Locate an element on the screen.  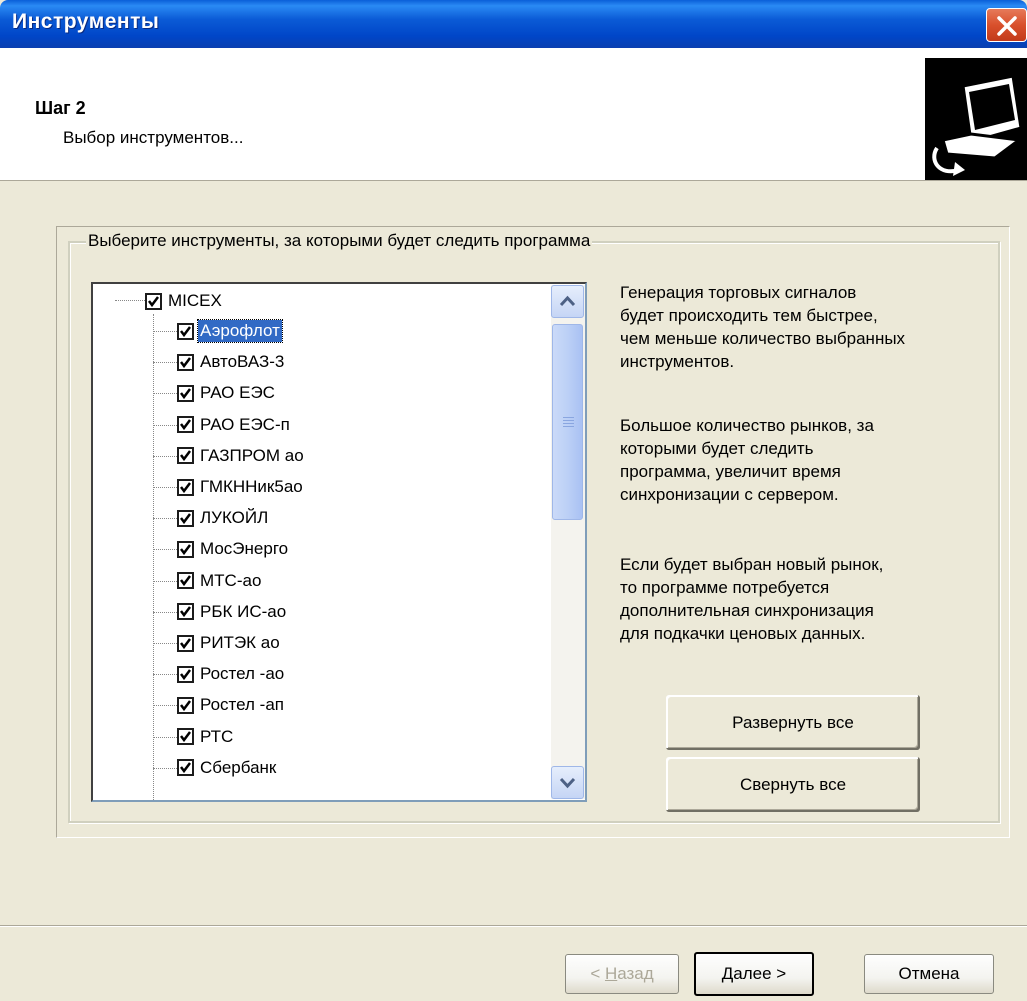
tree-item: МосЭнерго is located at coordinates (233, 549).